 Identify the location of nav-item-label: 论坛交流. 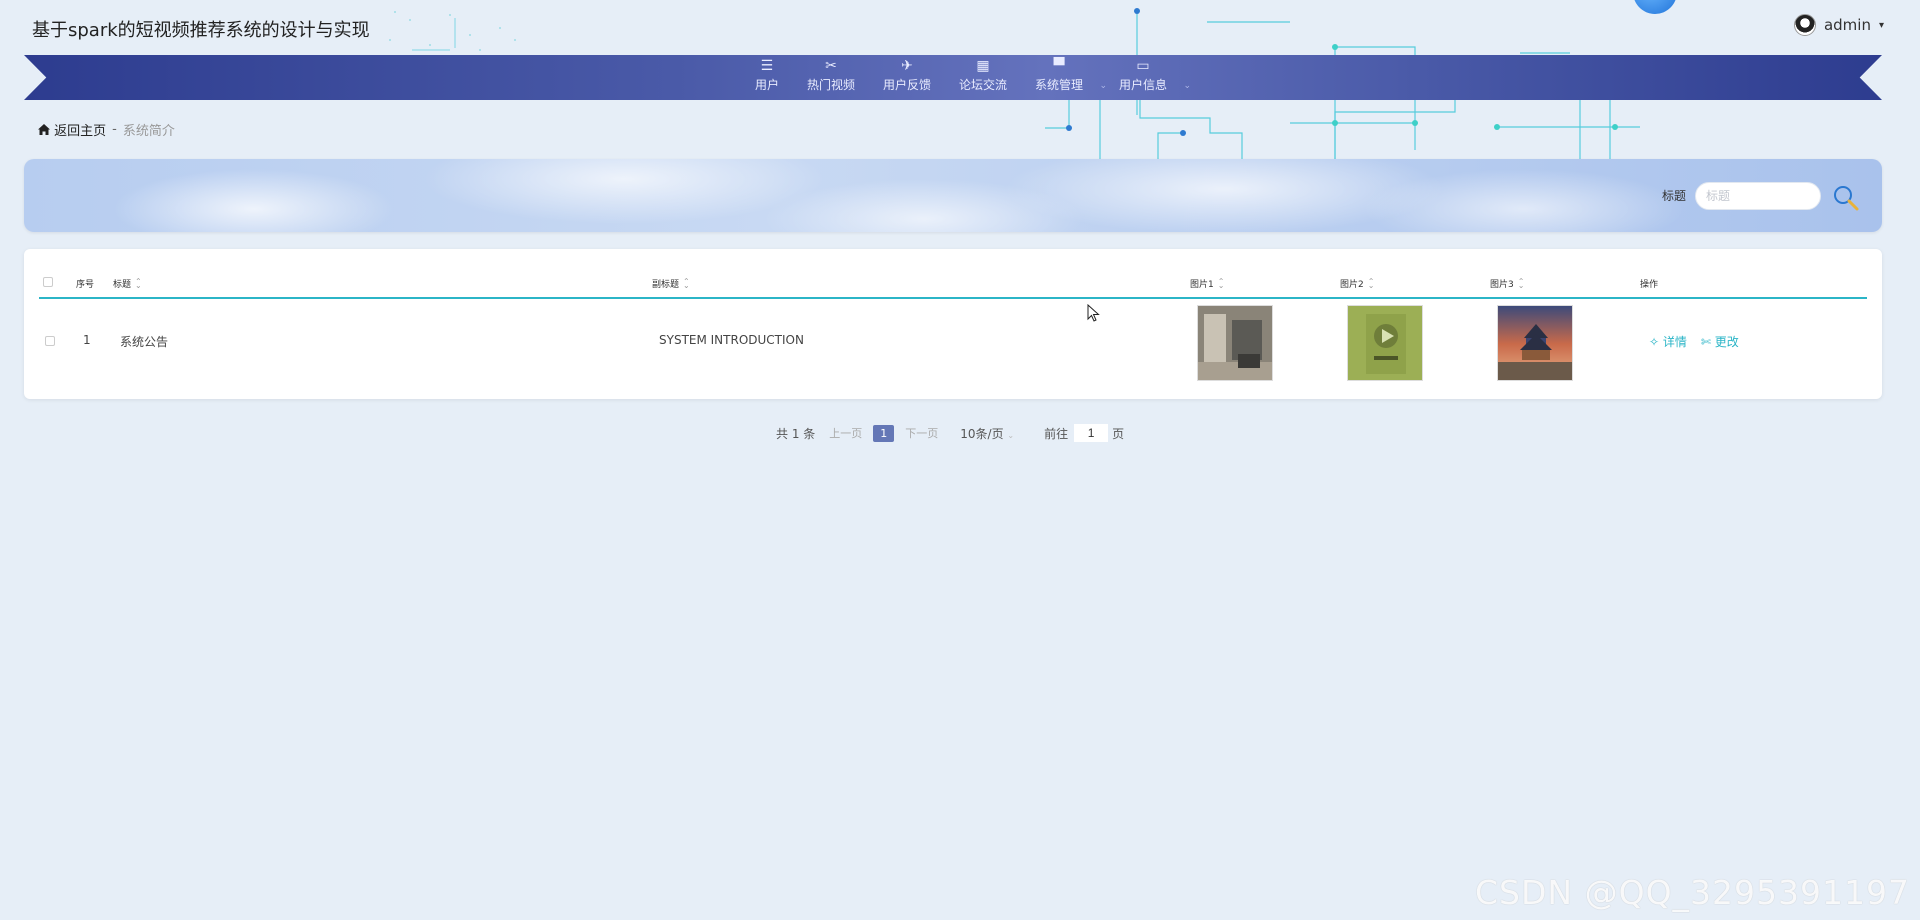
(983, 85).